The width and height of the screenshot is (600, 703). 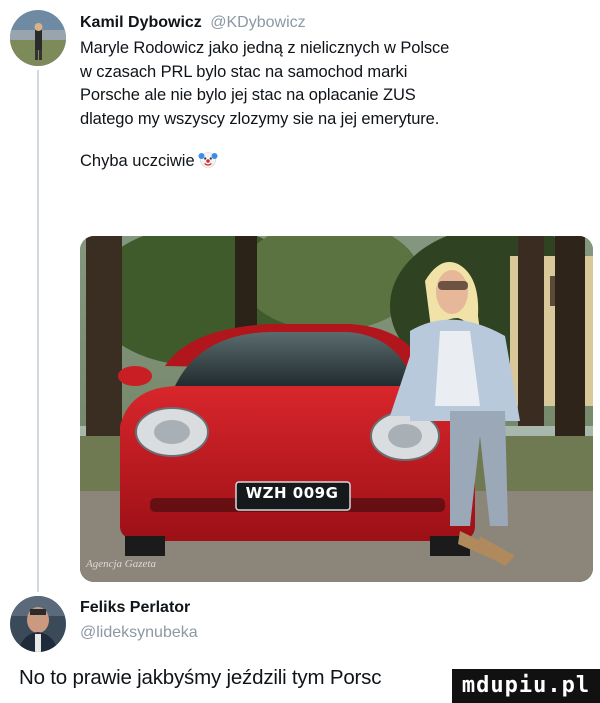 I want to click on tweet-author-name: Kamil Dybowicz, so click(x=141, y=22).